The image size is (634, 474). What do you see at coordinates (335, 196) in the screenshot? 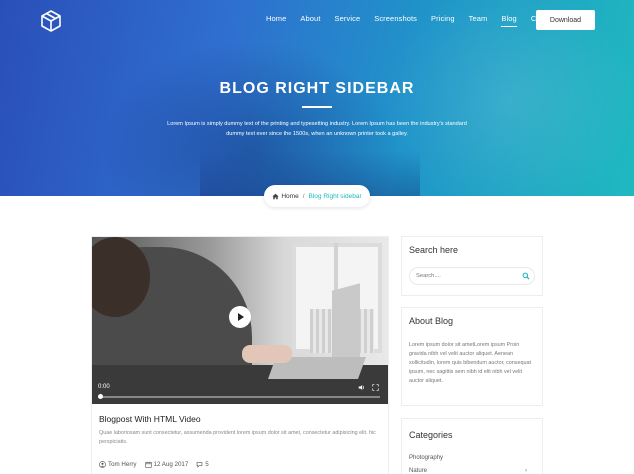
I see `breadcrumb-current: Blog Right sidebar` at bounding box center [335, 196].